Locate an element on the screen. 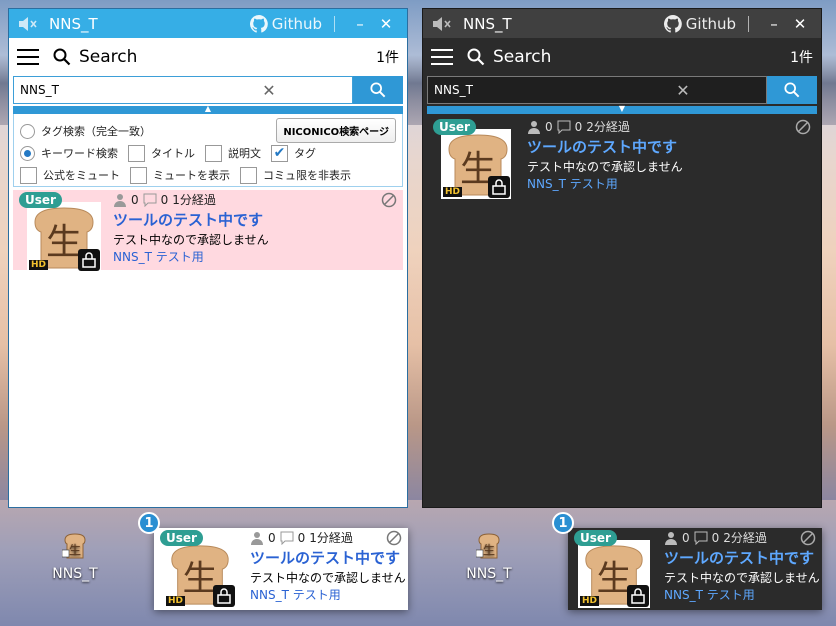 This screenshot has width=836, height=626. elapsed-time: 1分経過 is located at coordinates (331, 538).